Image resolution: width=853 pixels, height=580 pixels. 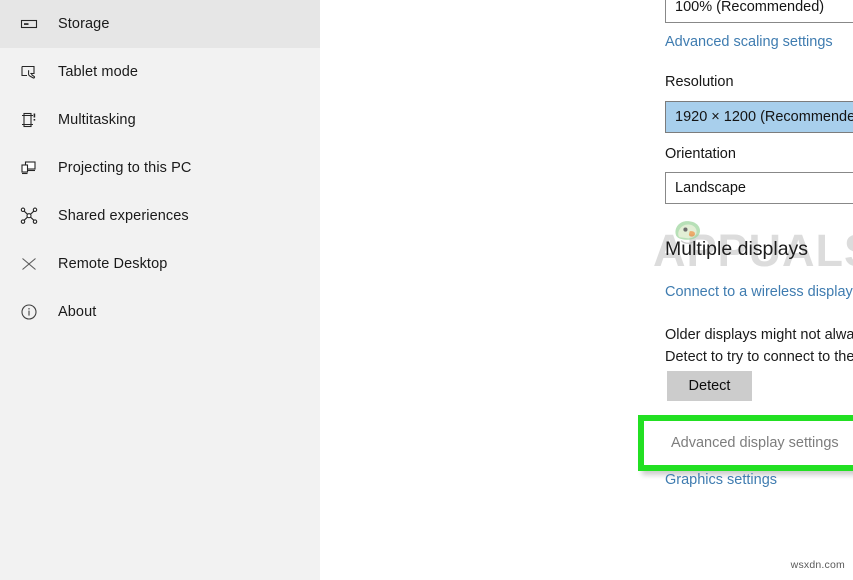 What do you see at coordinates (160, 72) in the screenshot?
I see `sidebar-item-tablet-mode: Tablet mode` at bounding box center [160, 72].